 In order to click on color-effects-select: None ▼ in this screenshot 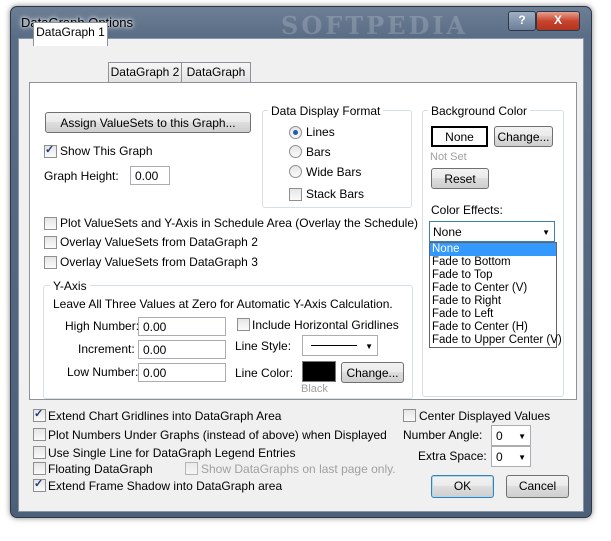, I will do `click(492, 231)`.